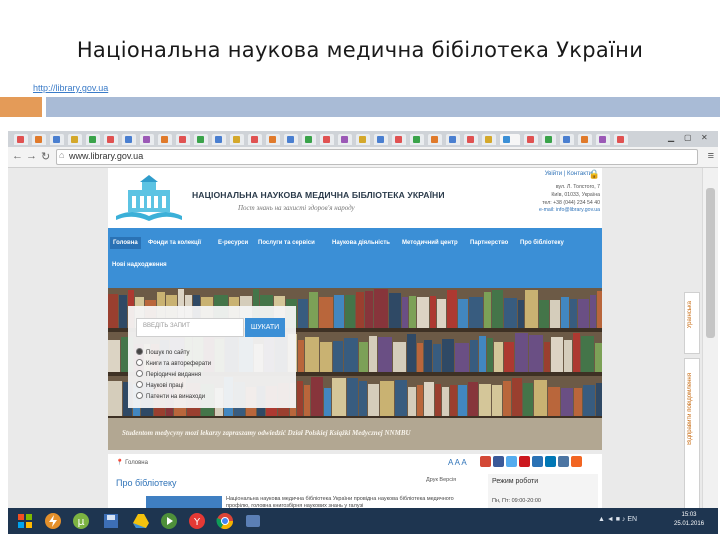 The width and height of the screenshot is (720, 540). What do you see at coordinates (160, 385) in the screenshot?
I see `search-option-papers: Наукові праці` at bounding box center [160, 385].